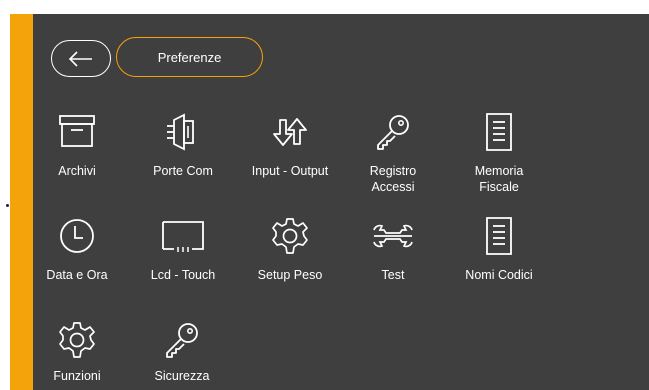 This screenshot has height=390, width=649. What do you see at coordinates (499, 179) in the screenshot?
I see `tile-label: Memoria Fiscale` at bounding box center [499, 179].